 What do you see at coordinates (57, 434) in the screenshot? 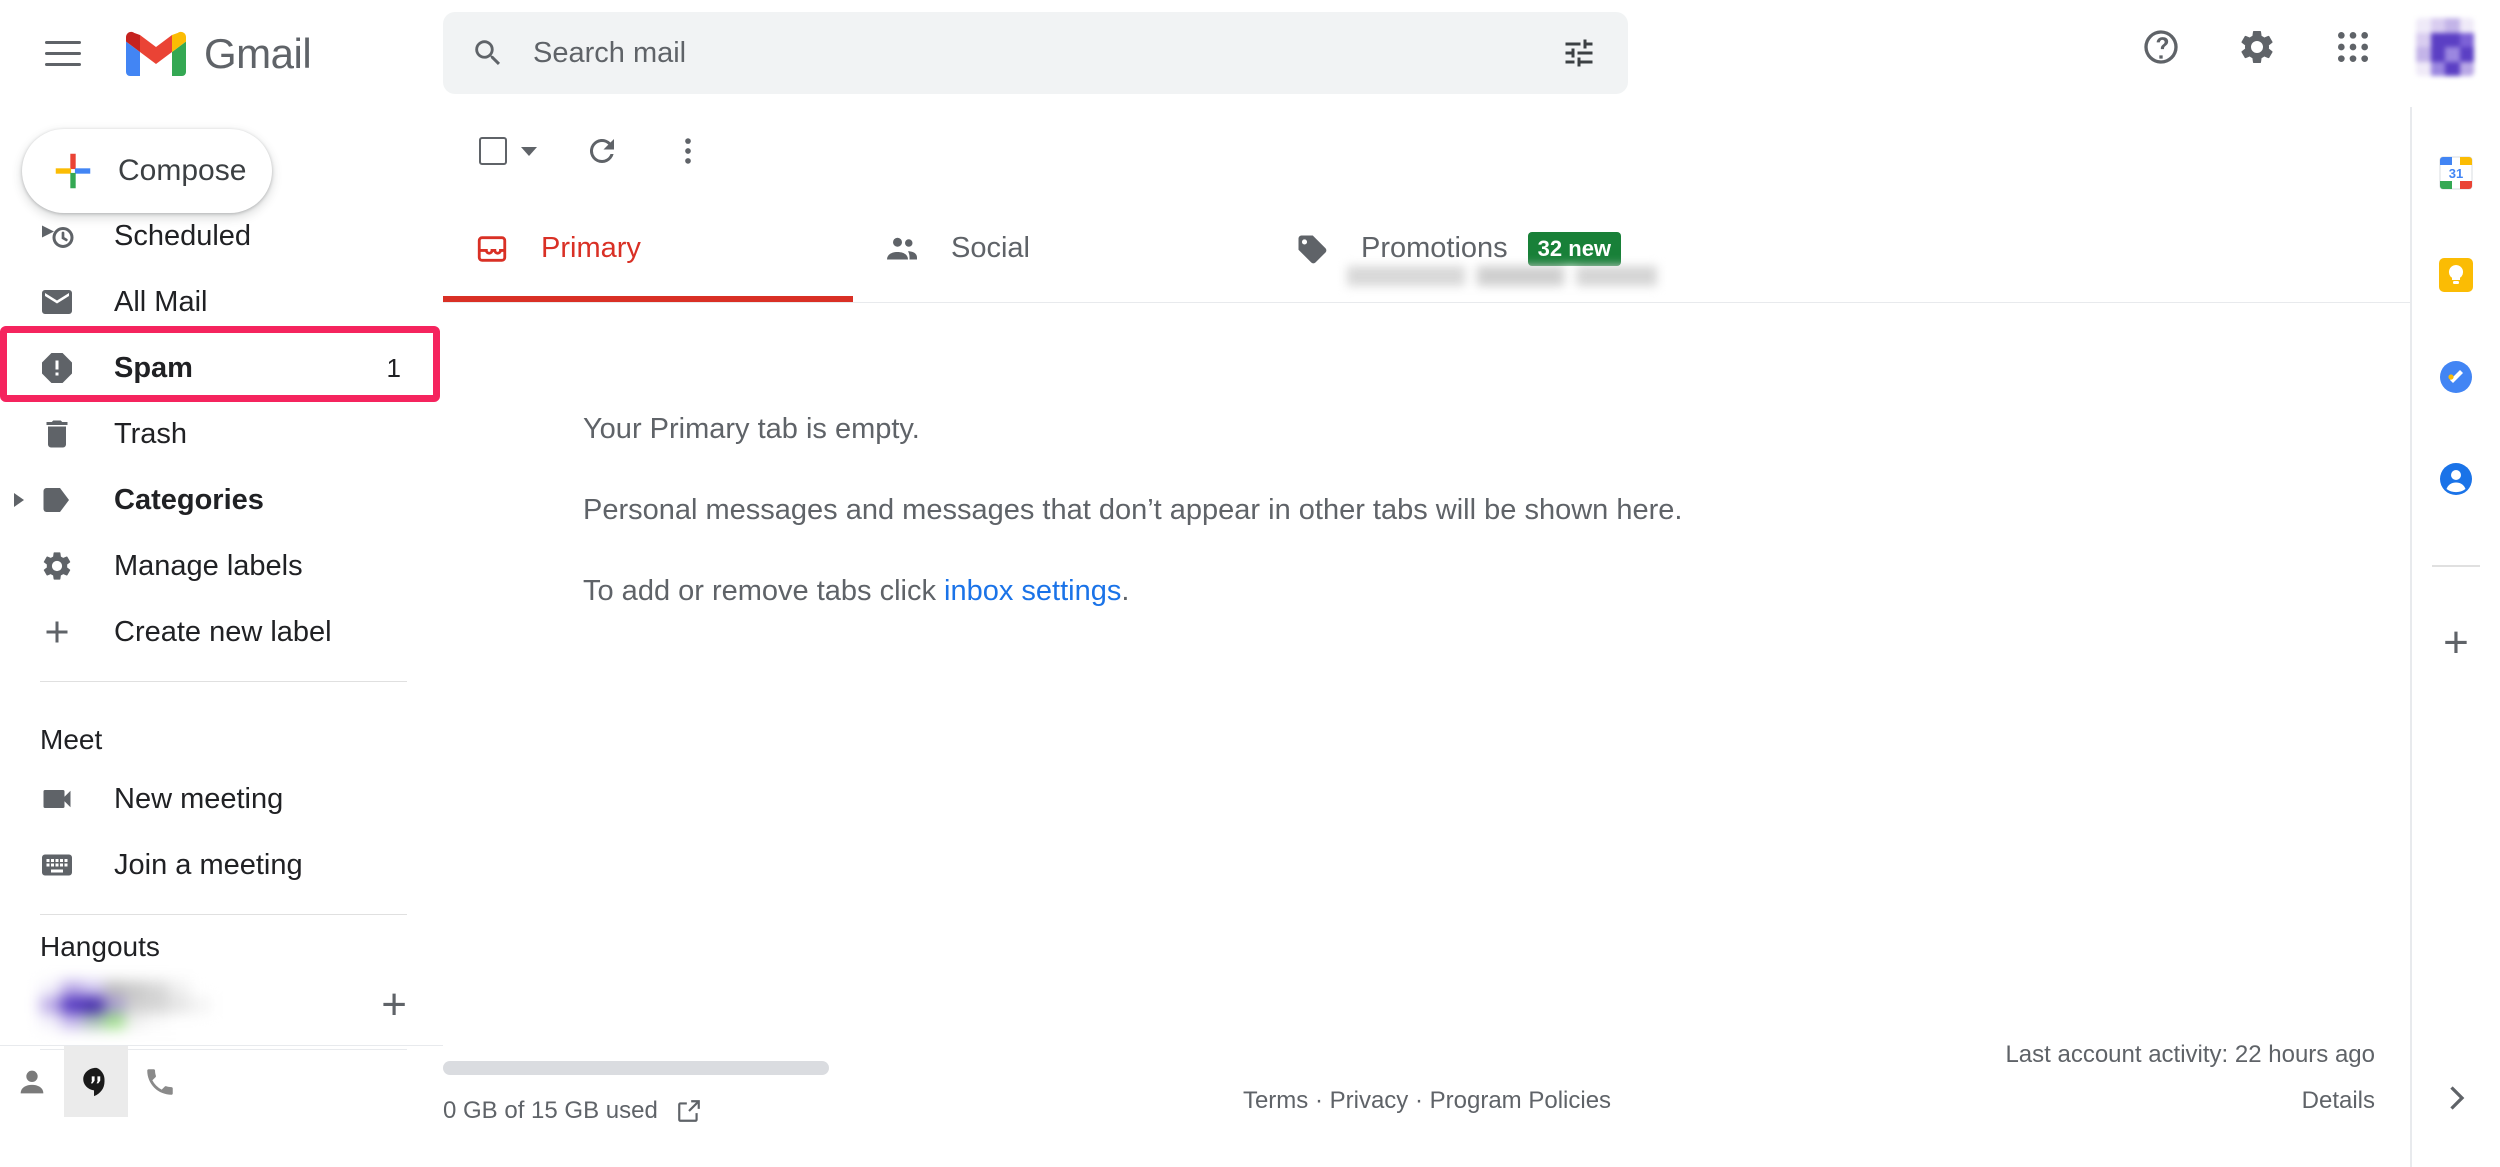
I see `trash-icon` at bounding box center [57, 434].